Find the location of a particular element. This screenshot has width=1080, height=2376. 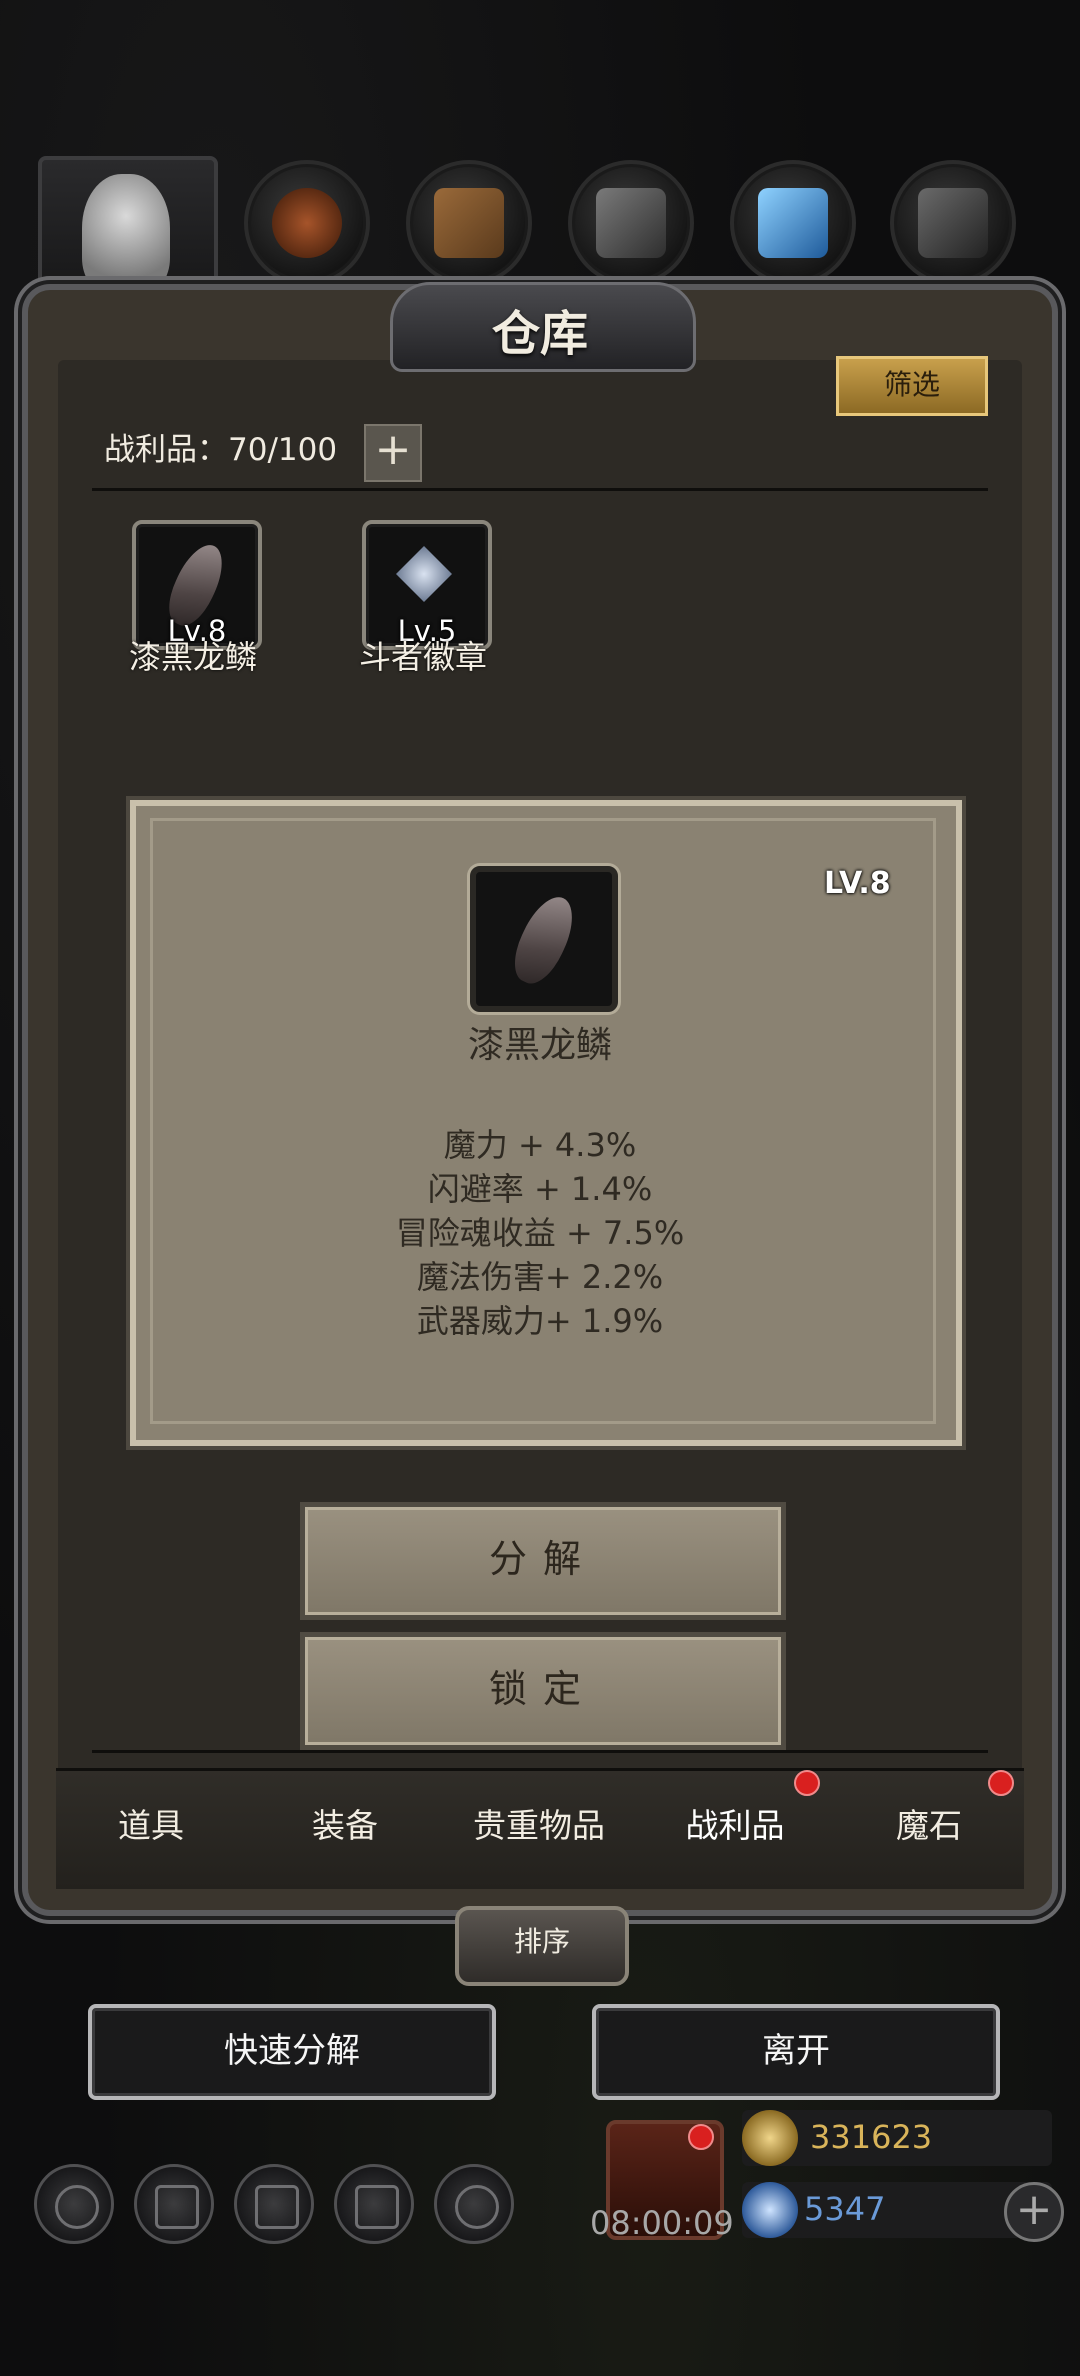

title-banner: 仓库 is located at coordinates (540, 325).